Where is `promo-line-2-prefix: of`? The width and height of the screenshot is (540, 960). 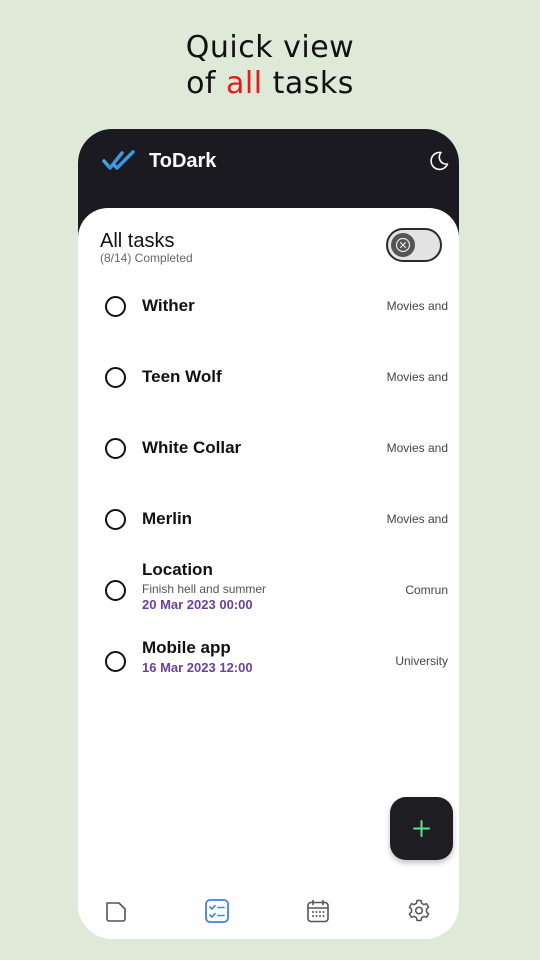 promo-line-2-prefix: of is located at coordinates (206, 83).